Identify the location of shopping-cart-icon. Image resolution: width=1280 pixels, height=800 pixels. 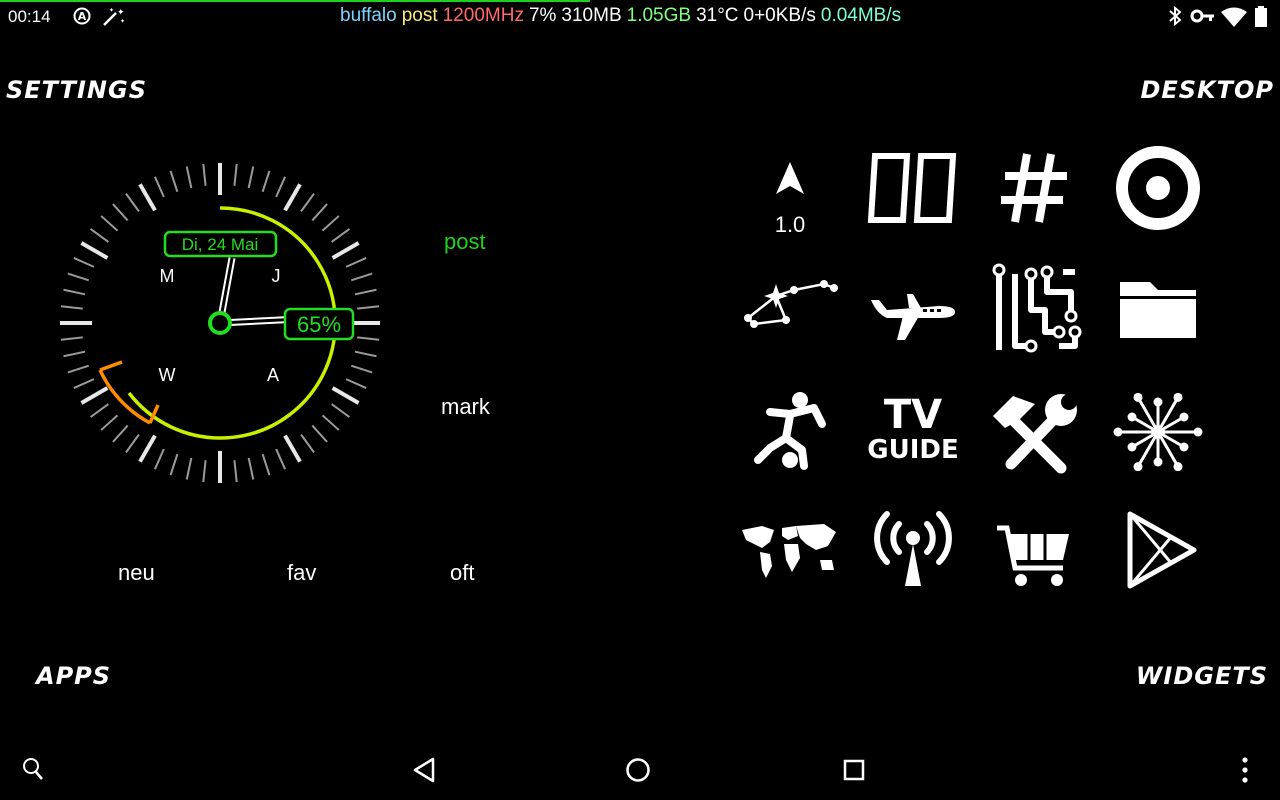
(1035, 550).